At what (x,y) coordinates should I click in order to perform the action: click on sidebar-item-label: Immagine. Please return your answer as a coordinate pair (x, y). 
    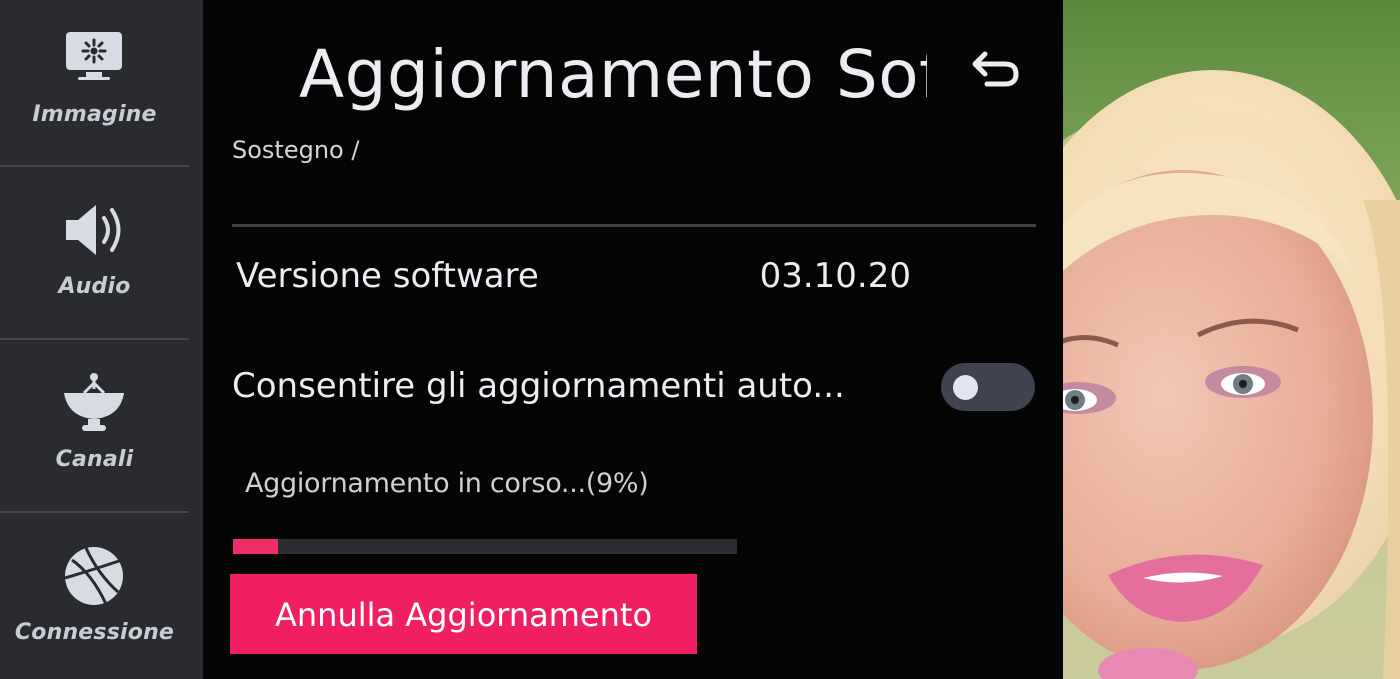
    Looking at the image, I should click on (94, 114).